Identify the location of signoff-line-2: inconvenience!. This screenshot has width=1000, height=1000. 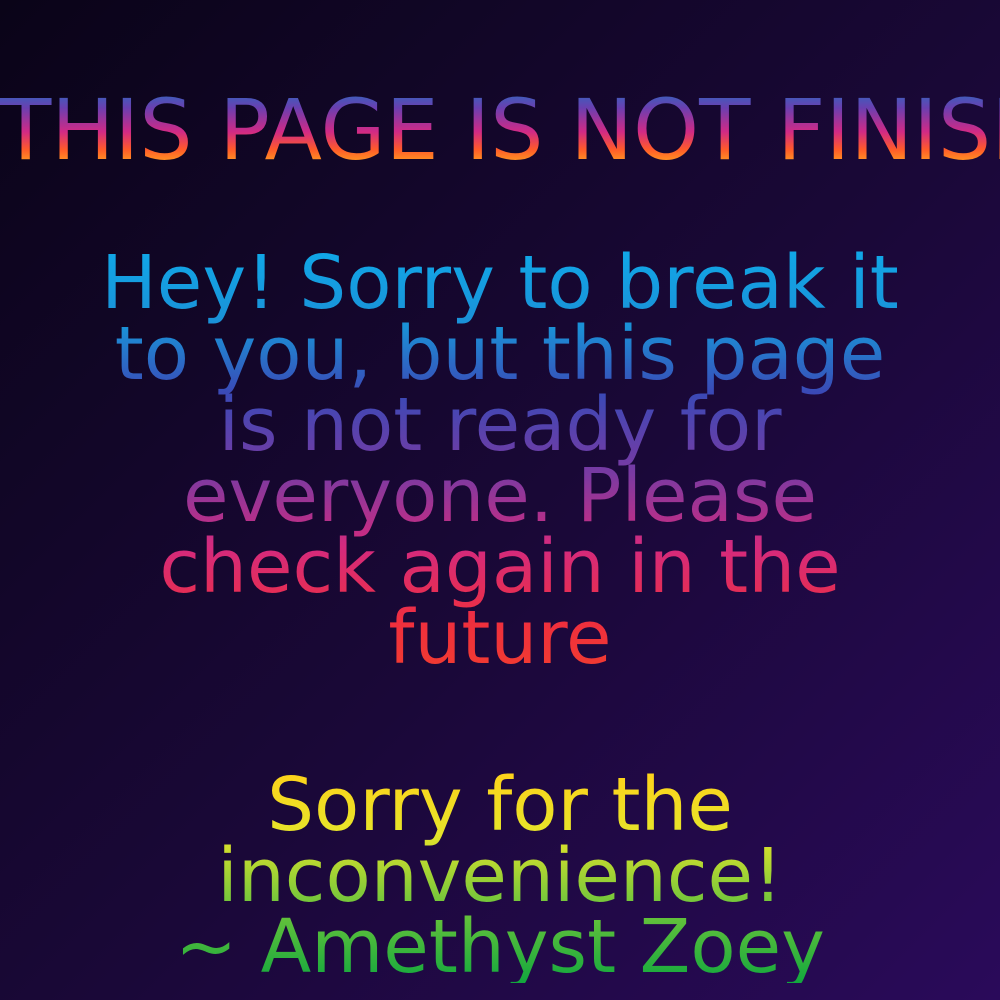
(500, 876).